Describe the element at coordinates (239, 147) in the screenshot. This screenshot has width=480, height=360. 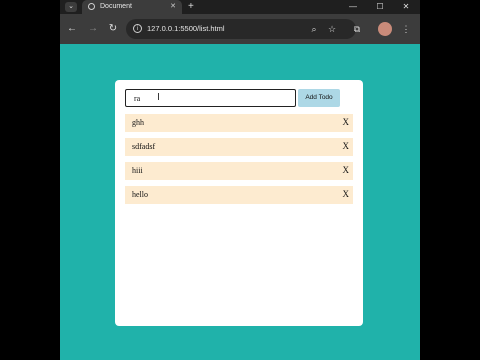
I see `list-item: sdfadsf X` at that location.